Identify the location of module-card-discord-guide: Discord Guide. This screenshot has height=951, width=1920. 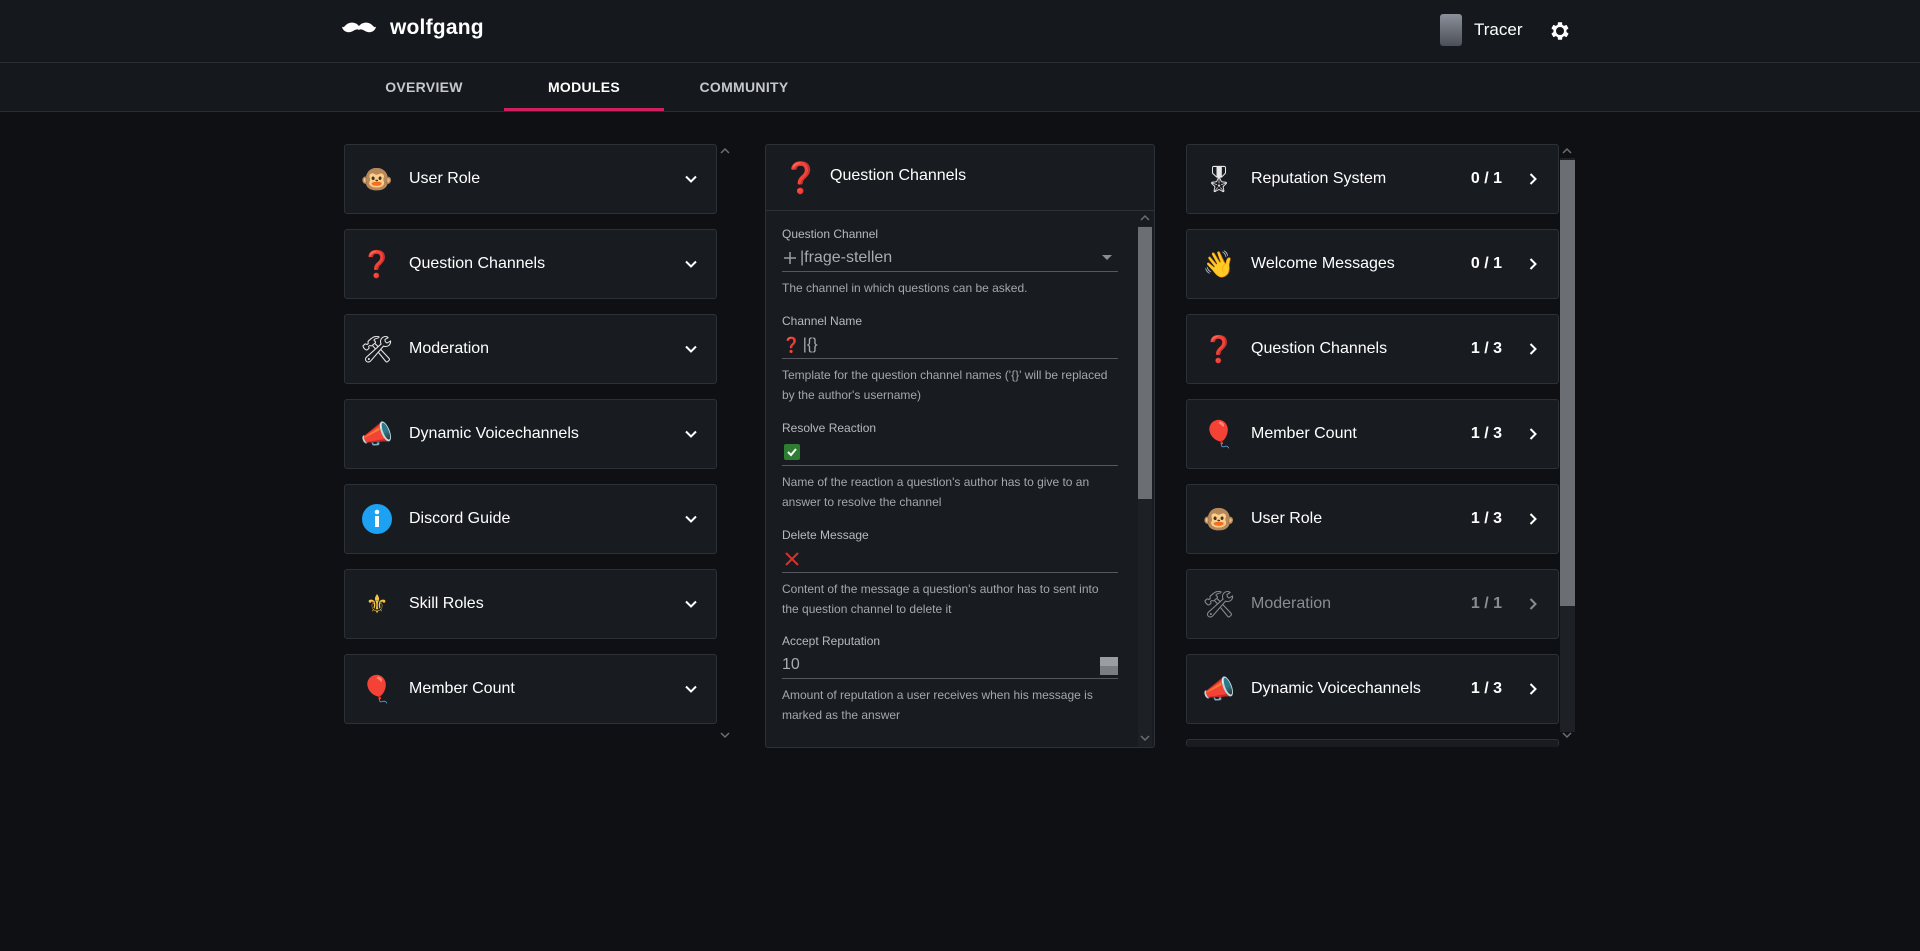
(530, 519).